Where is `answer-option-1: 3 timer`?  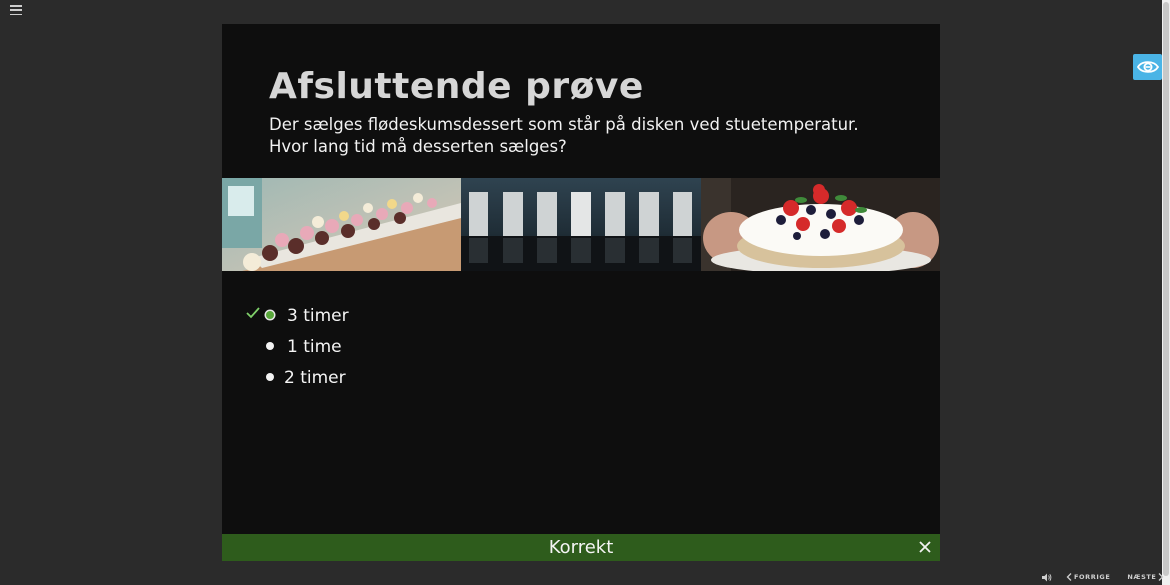
answer-option-1: 3 timer is located at coordinates (302, 316).